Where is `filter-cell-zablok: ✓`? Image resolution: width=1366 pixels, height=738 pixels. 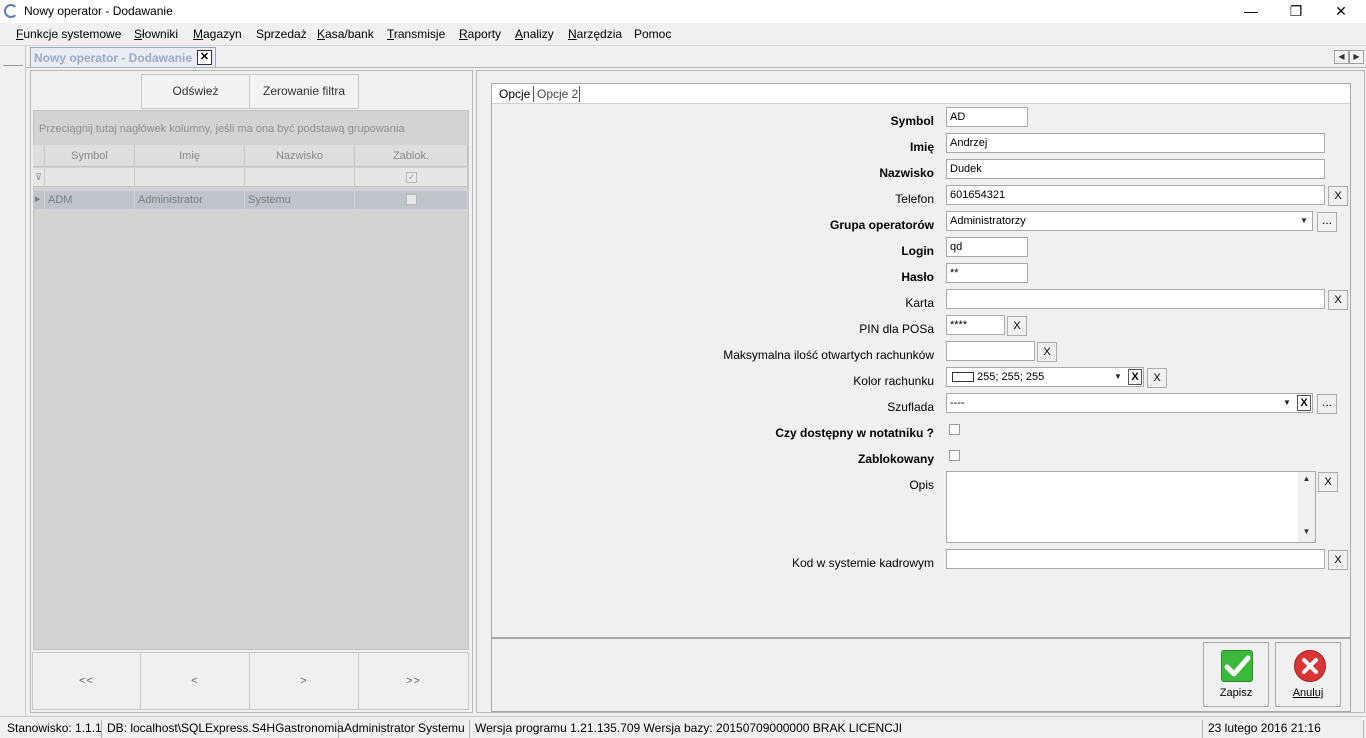
filter-cell-zablok: ✓ is located at coordinates (411, 177).